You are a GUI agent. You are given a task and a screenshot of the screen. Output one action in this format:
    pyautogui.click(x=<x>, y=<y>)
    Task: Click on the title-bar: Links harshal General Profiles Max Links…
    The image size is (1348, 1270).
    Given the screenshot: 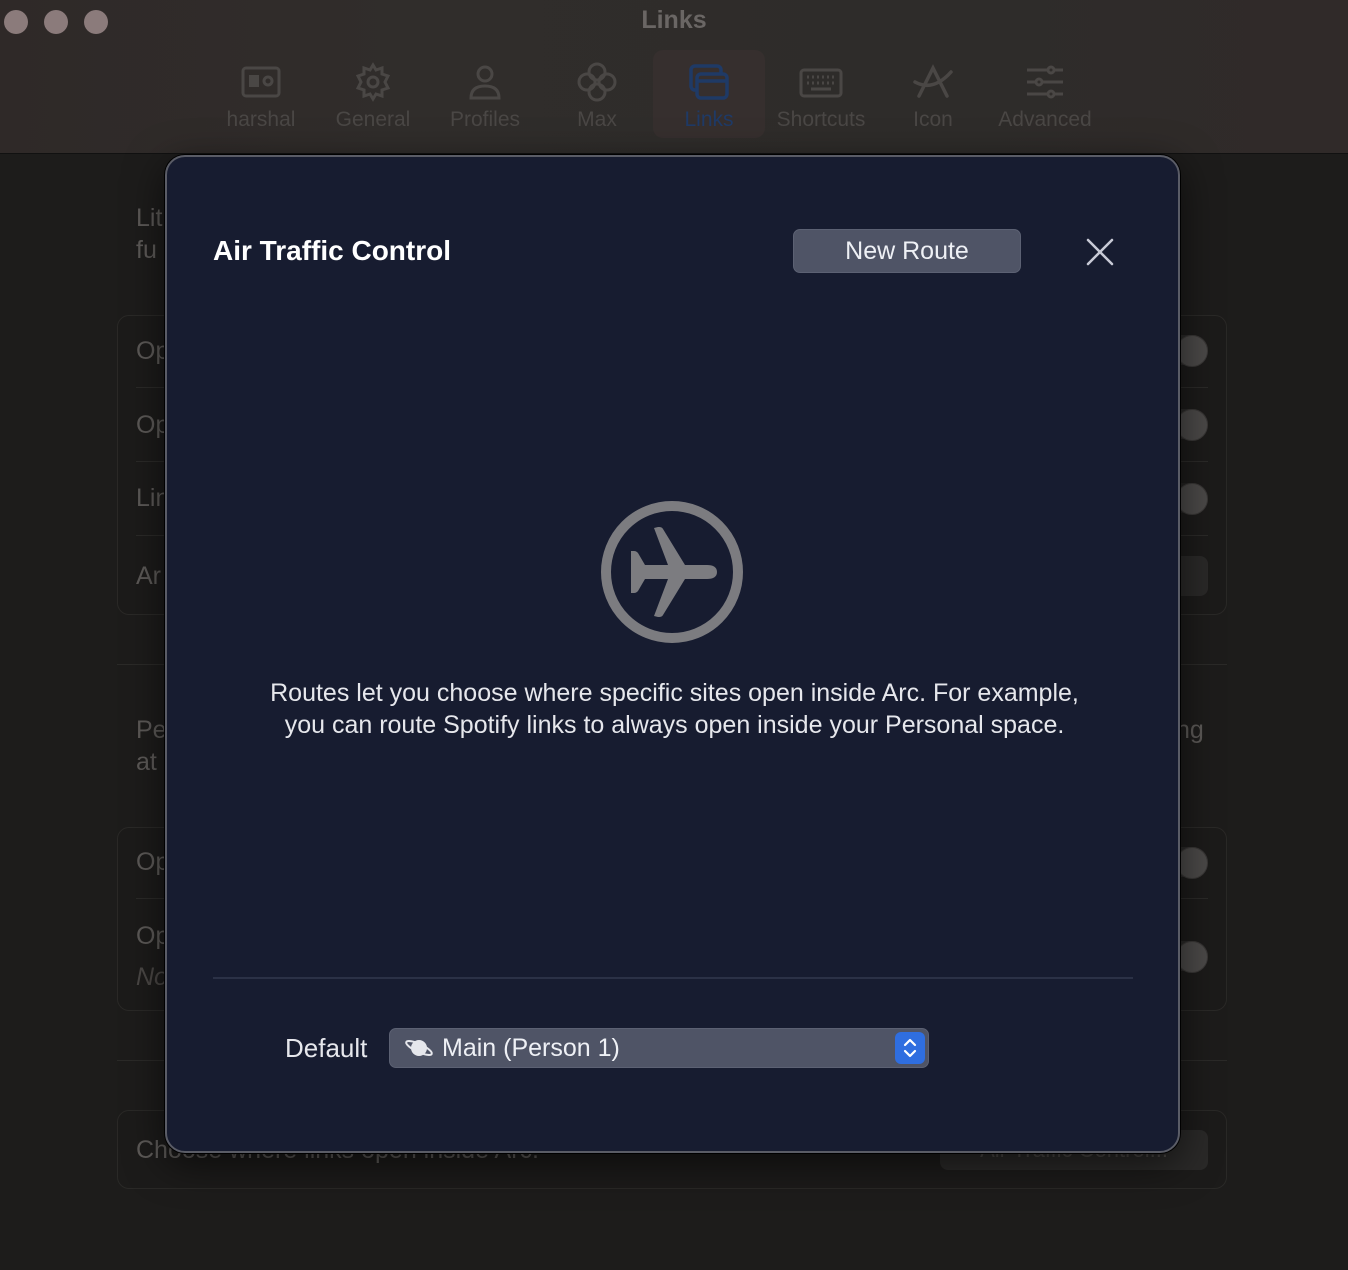 What is the action you would take?
    pyautogui.click(x=674, y=77)
    